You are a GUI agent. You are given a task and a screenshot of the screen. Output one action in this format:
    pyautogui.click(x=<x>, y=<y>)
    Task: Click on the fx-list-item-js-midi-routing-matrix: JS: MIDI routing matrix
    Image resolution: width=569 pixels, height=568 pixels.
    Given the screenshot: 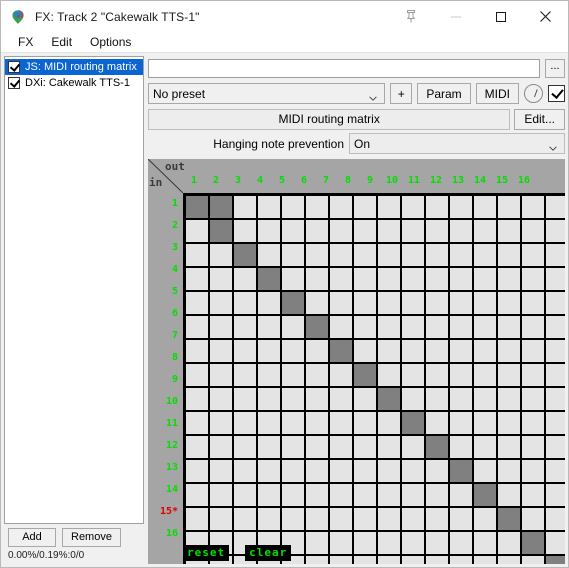 What is the action you would take?
    pyautogui.click(x=74, y=67)
    